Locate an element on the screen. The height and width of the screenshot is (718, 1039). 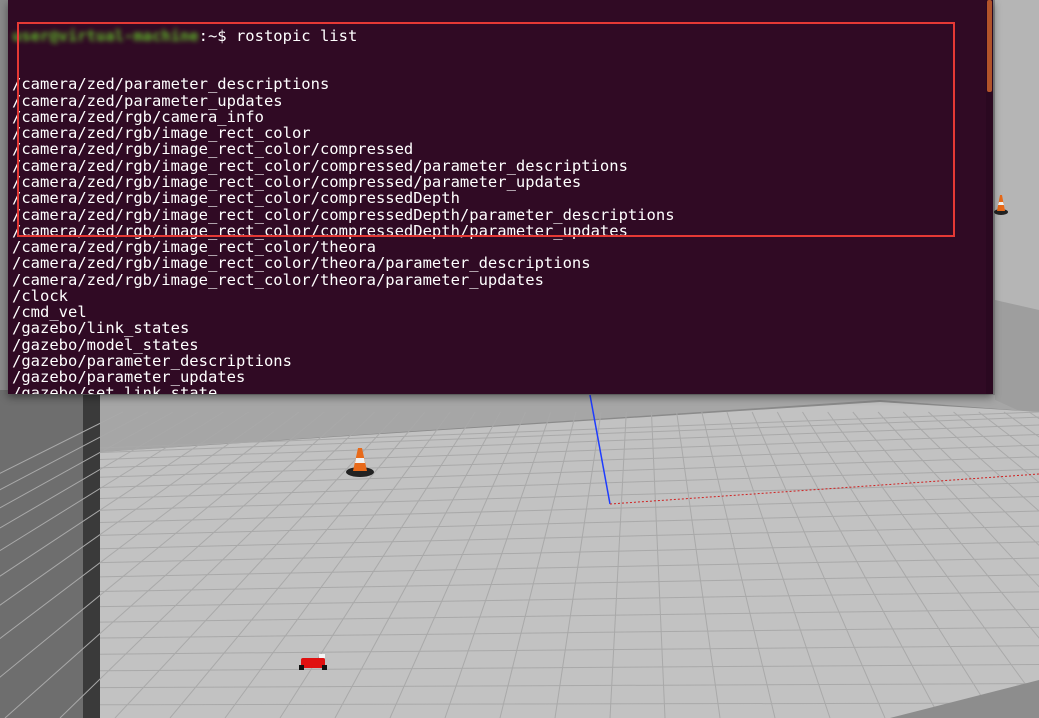
topic-line: /gazebo/model_states is located at coordinates (105, 344).